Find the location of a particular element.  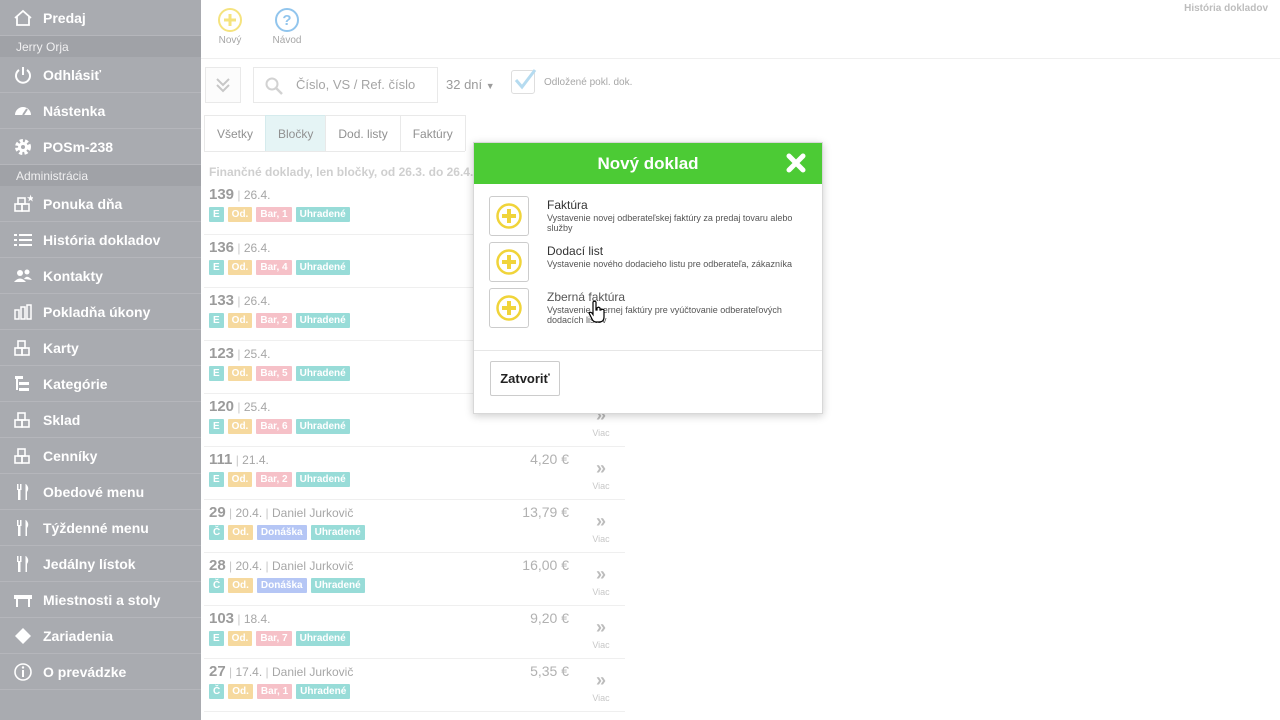

option-title: Faktúra is located at coordinates (567, 205).